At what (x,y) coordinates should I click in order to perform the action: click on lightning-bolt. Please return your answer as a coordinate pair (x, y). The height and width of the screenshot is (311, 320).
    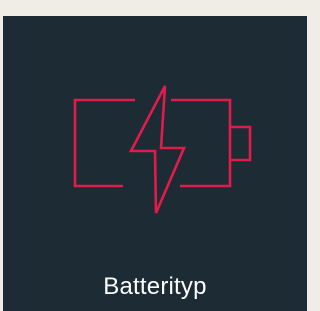
    Looking at the image, I should click on (157, 149).